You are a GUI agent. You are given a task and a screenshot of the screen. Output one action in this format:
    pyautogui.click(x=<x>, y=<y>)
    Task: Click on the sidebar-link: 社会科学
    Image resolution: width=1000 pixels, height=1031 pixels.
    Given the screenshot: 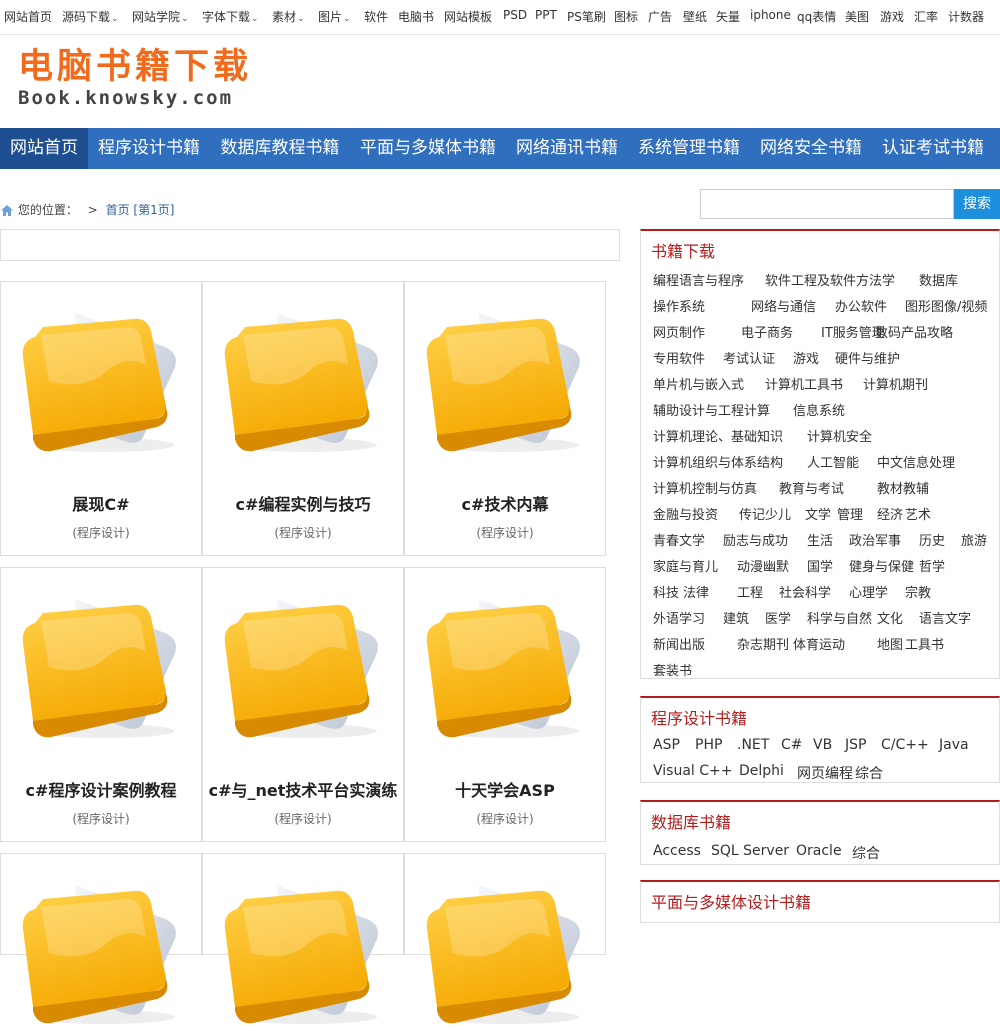 What is the action you would take?
    pyautogui.click(x=805, y=591)
    